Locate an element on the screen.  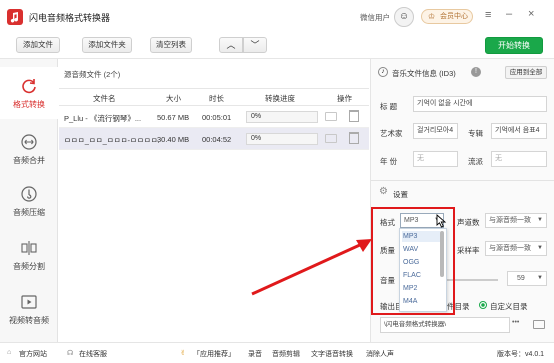
sidebar-item-label: 音频分割 is located at coordinates (29, 266).